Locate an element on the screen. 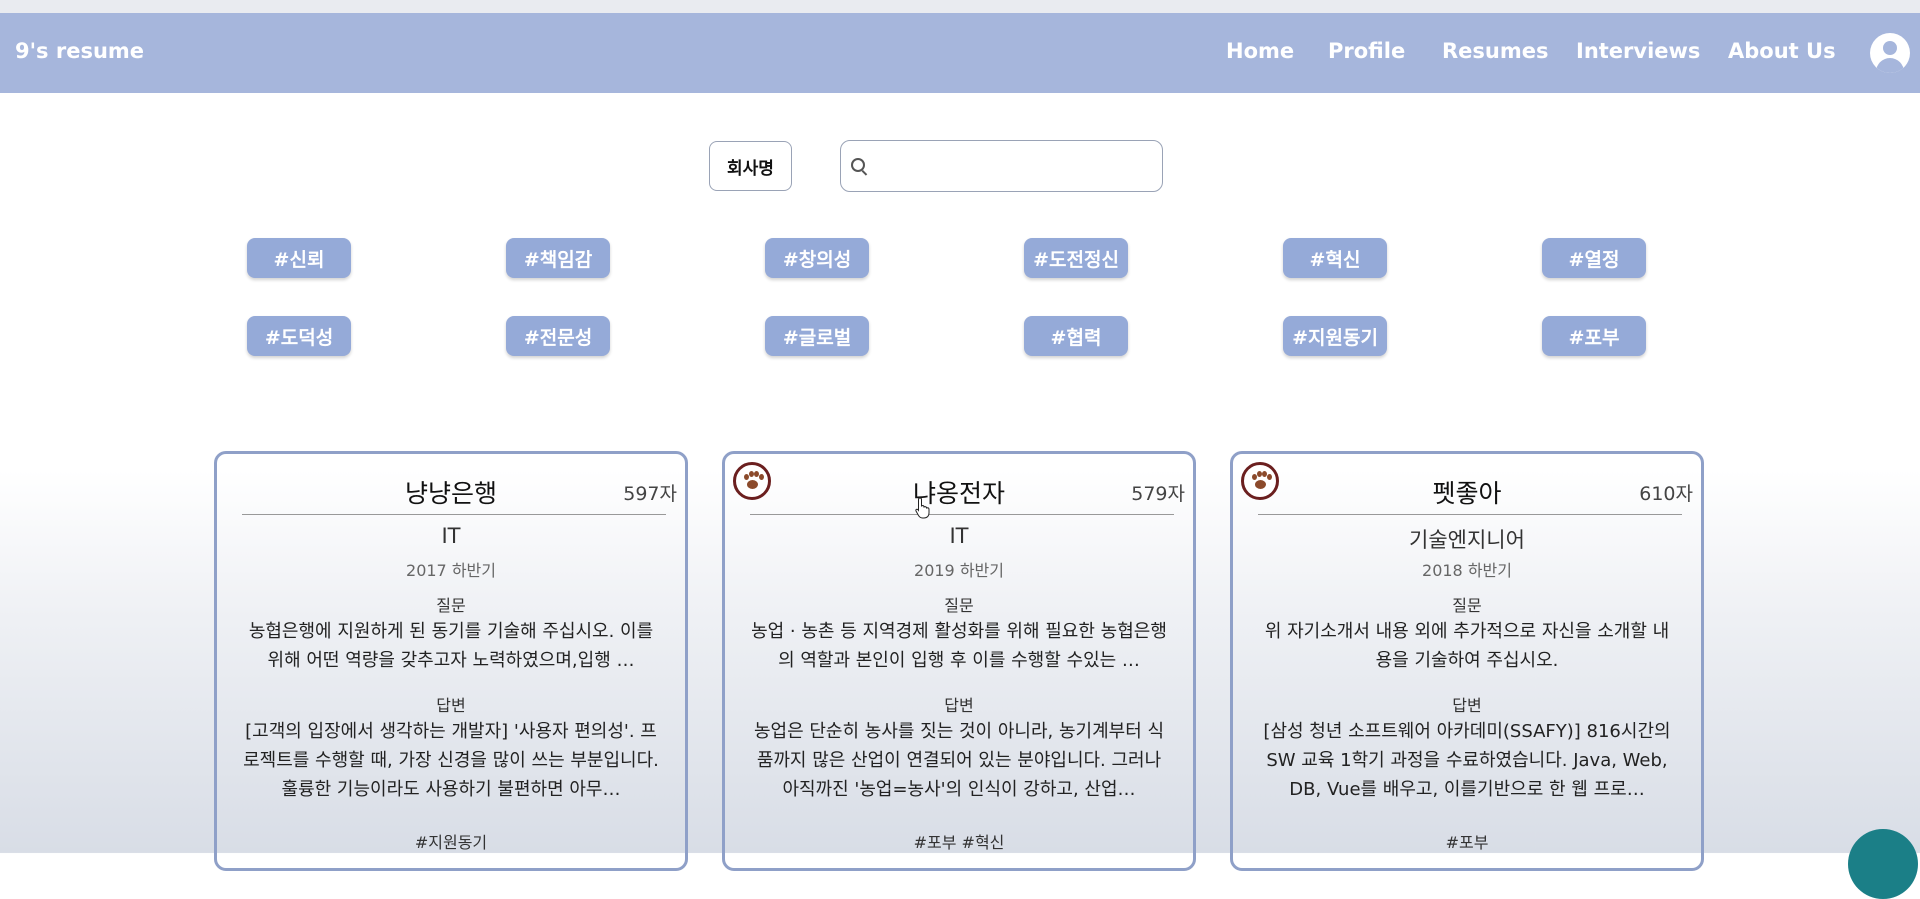 This screenshot has height=899, width=1920. search-icon is located at coordinates (858, 165).